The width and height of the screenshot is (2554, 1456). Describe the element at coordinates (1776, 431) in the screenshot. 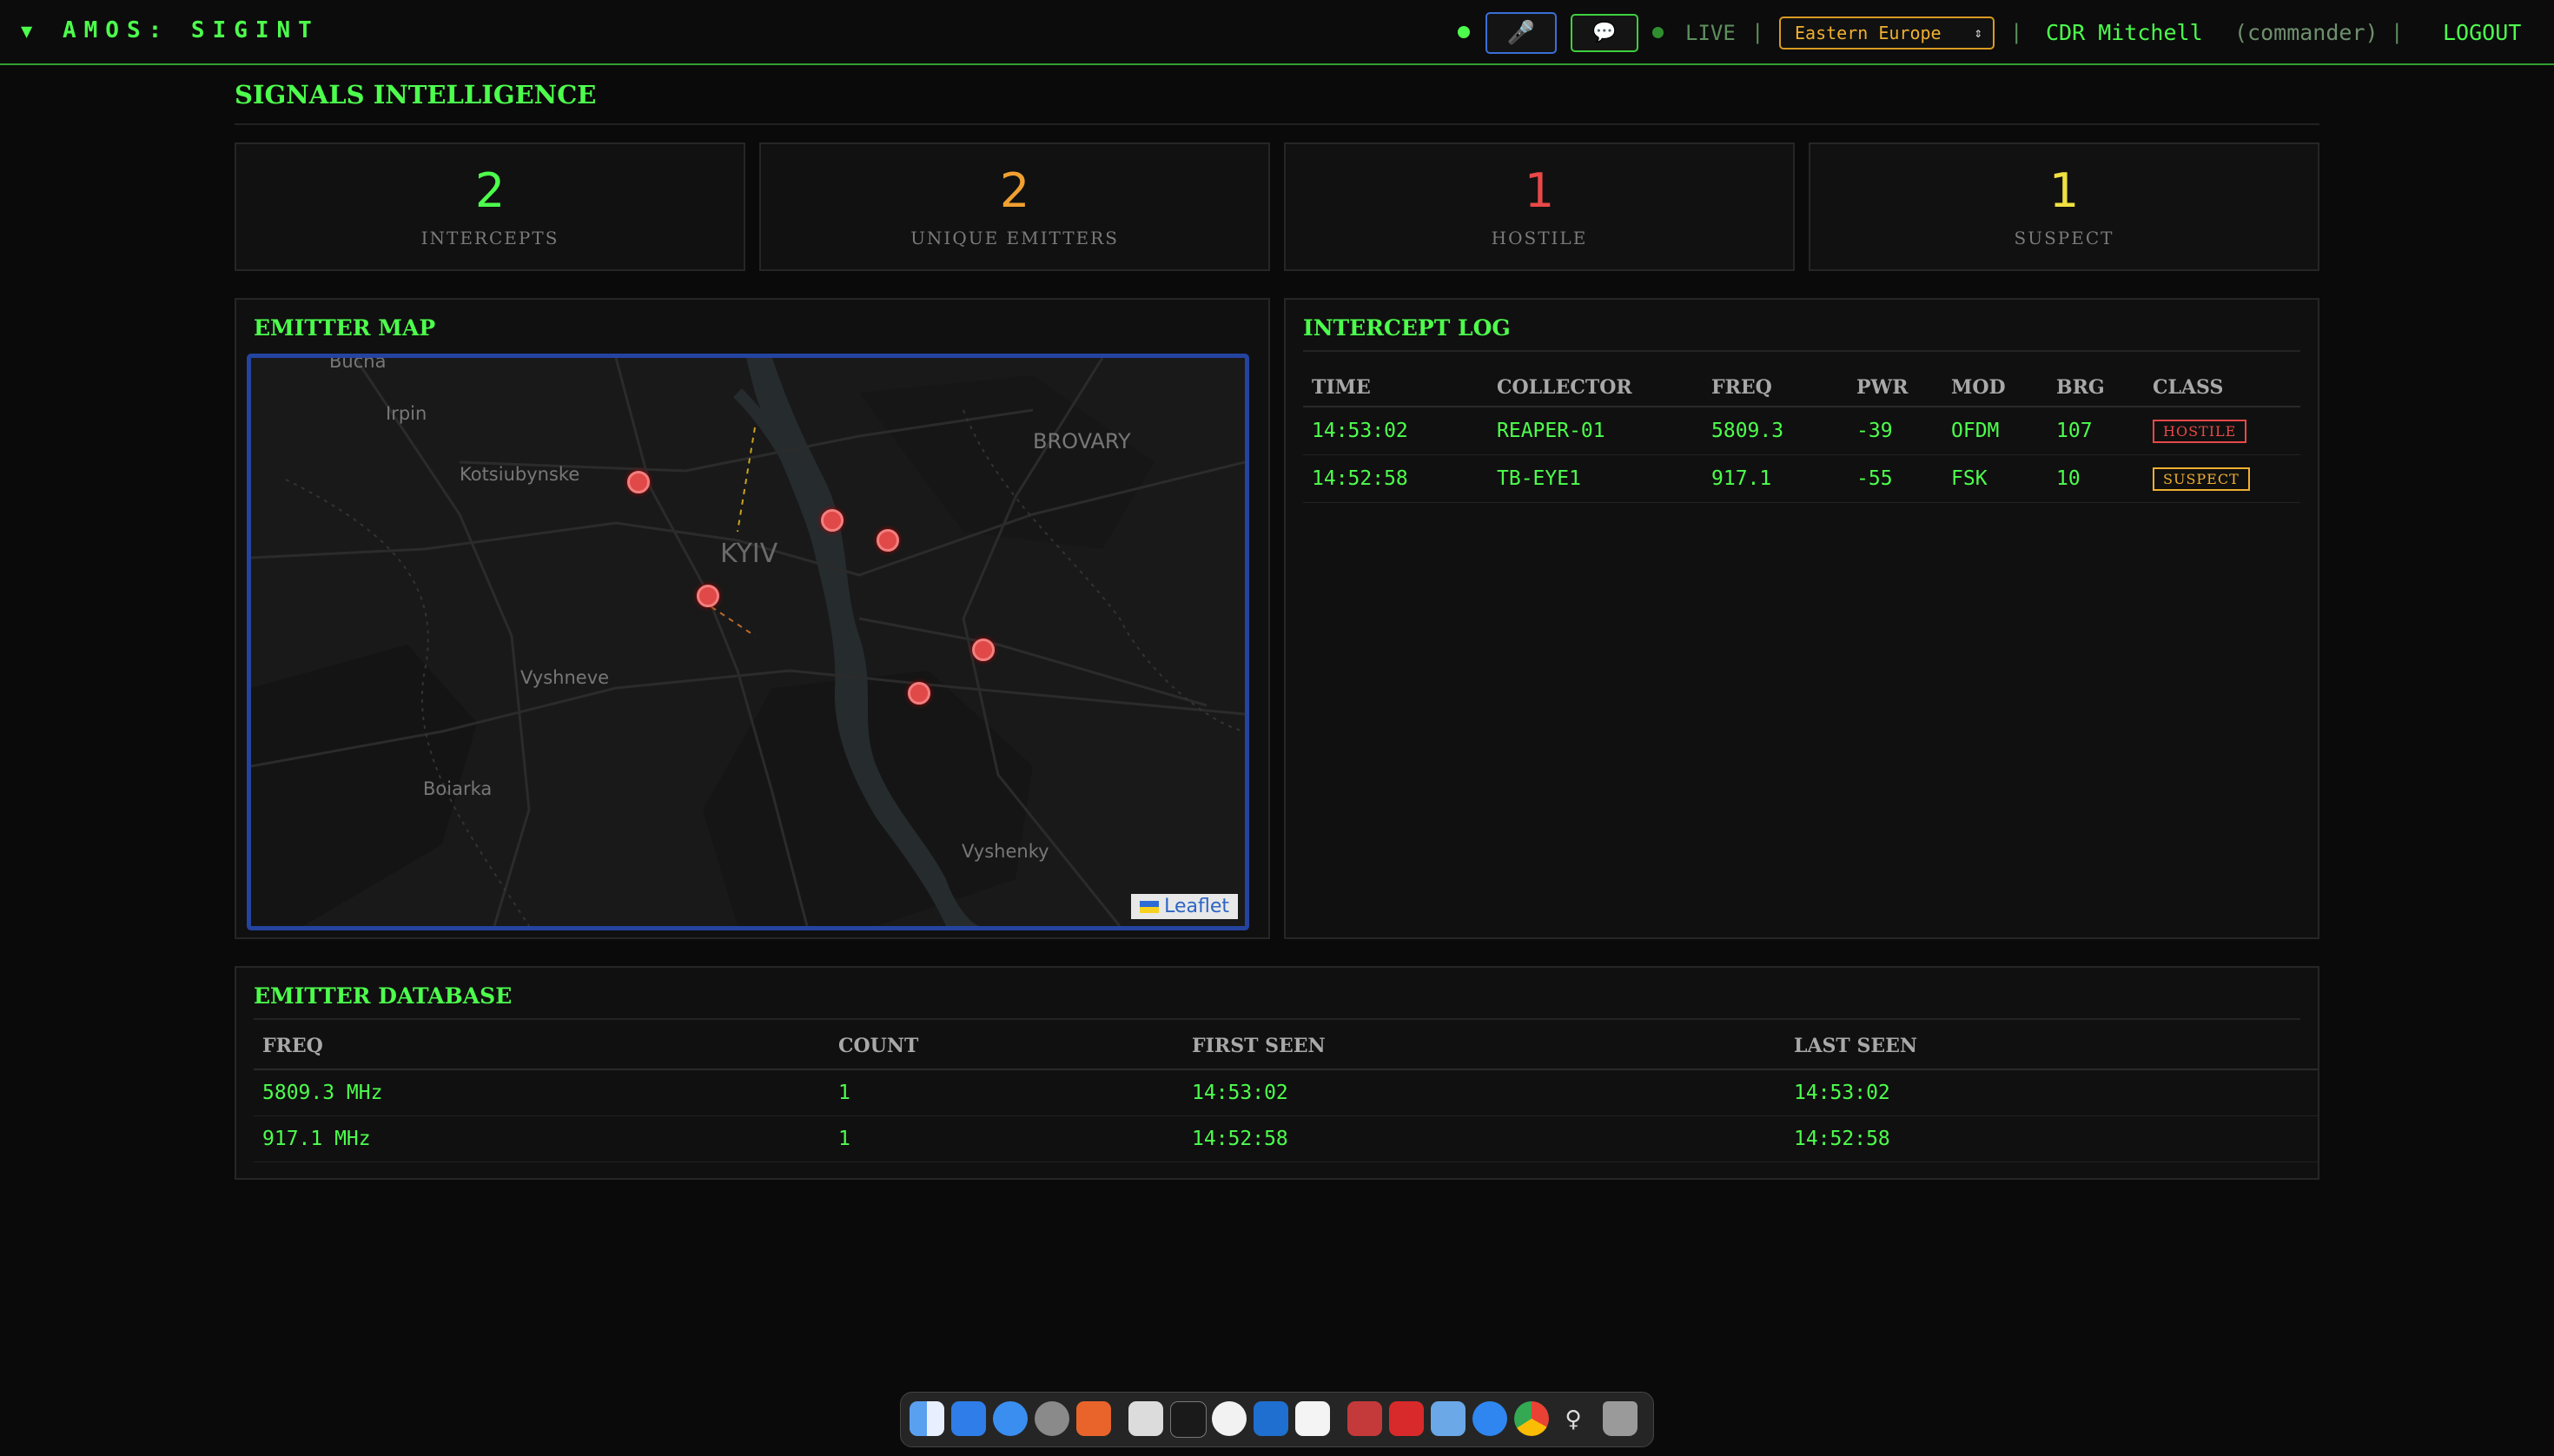

I see `cell-freq: 5809.3` at that location.